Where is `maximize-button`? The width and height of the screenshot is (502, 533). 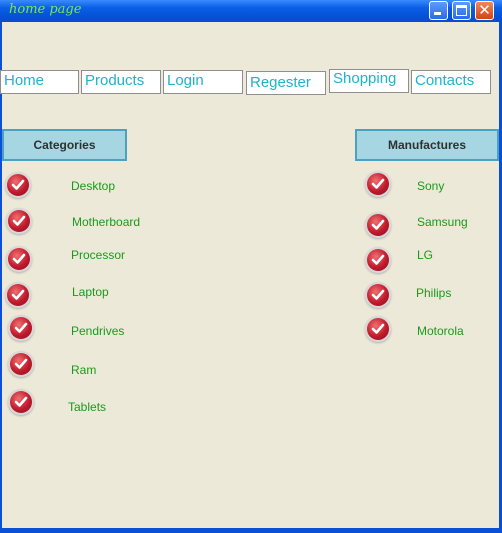
maximize-button is located at coordinates (461, 10).